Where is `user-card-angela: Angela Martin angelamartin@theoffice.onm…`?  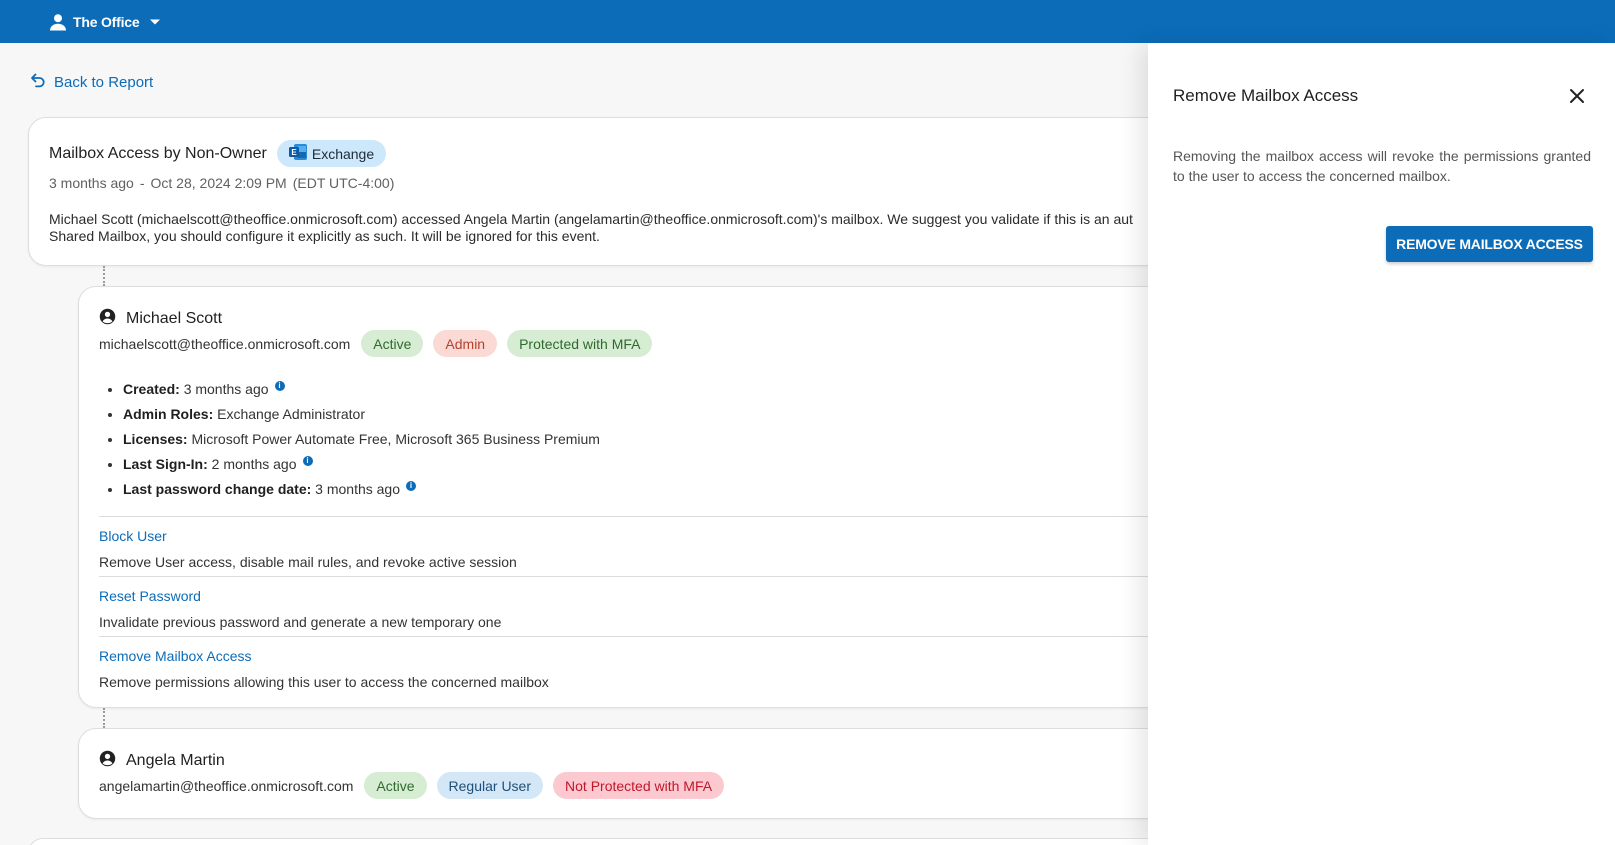 user-card-angela: Angela Martin angelamartin@theoffice.onm… is located at coordinates (653, 773).